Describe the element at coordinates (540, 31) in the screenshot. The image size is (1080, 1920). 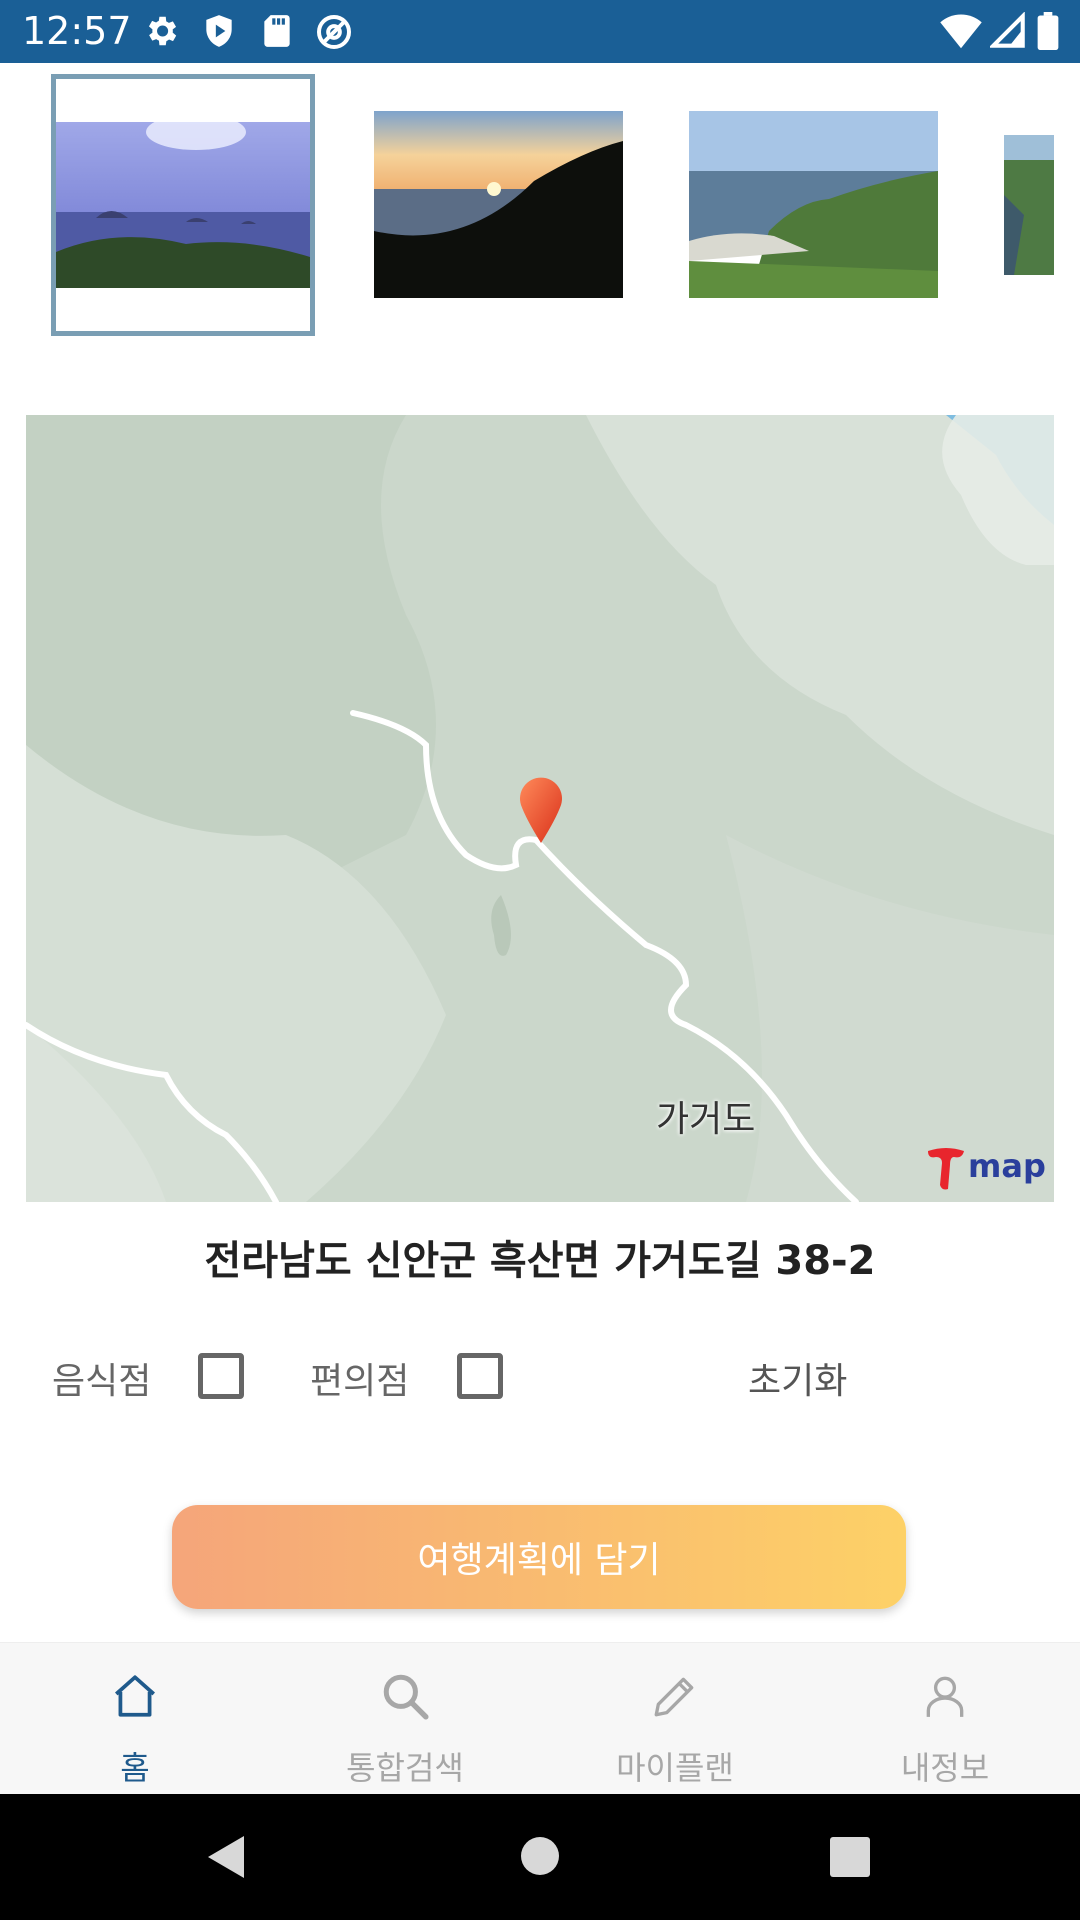
I see `status-bar: 12:57` at that location.